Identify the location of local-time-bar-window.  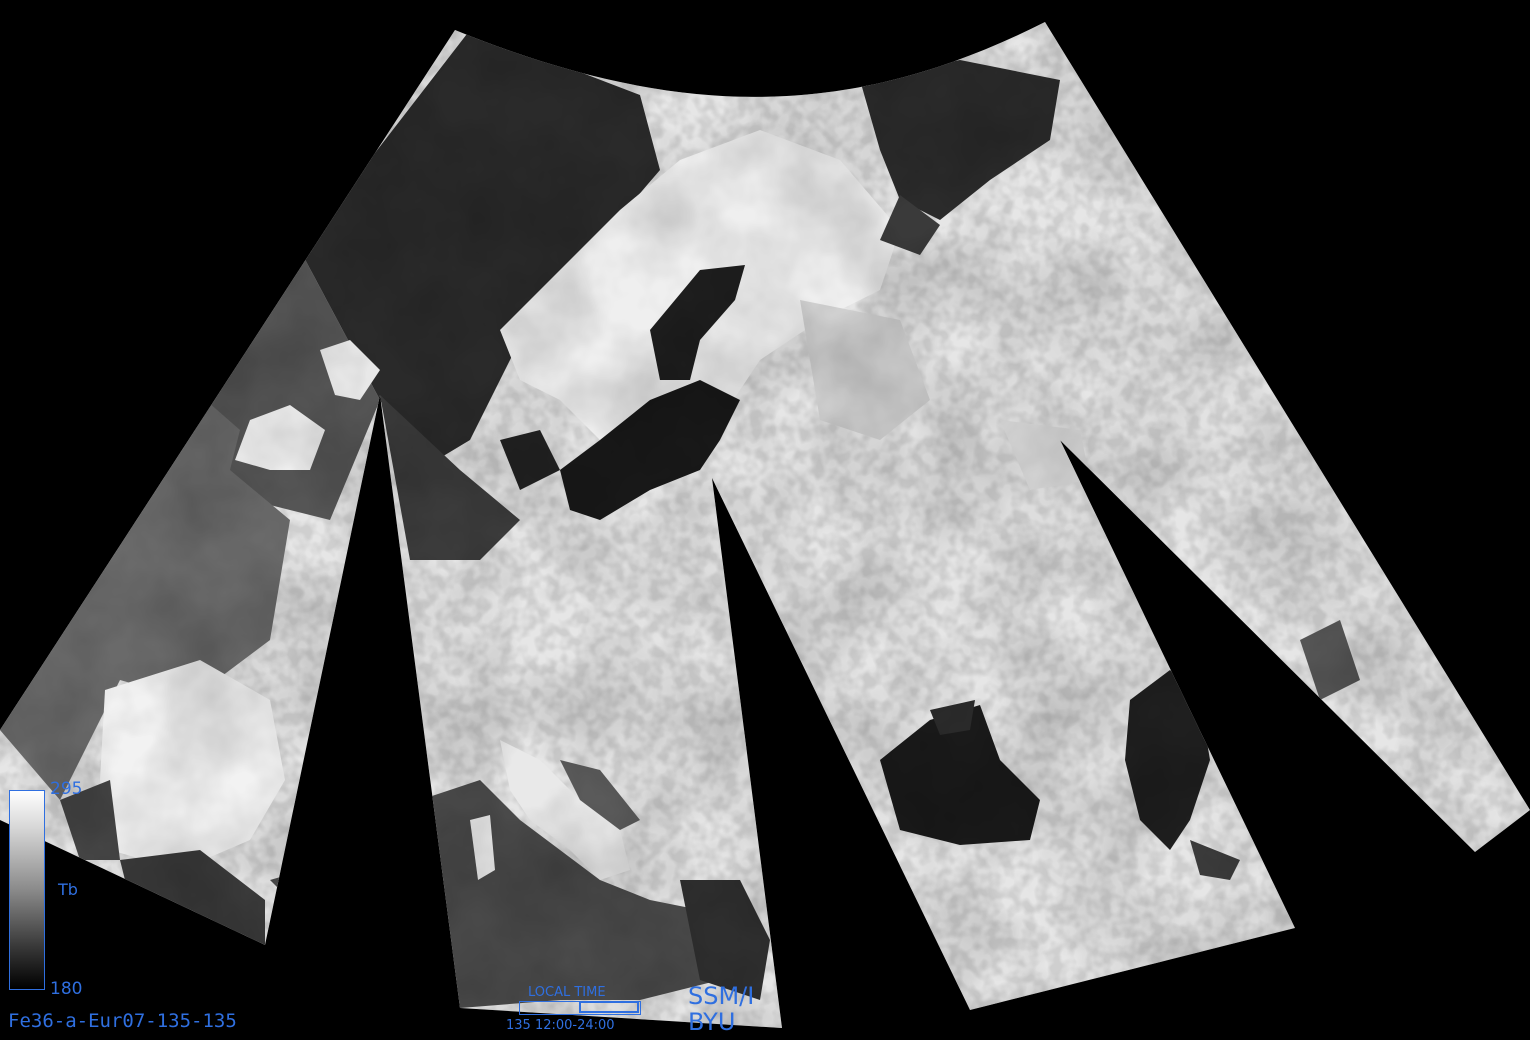
(609, 1007).